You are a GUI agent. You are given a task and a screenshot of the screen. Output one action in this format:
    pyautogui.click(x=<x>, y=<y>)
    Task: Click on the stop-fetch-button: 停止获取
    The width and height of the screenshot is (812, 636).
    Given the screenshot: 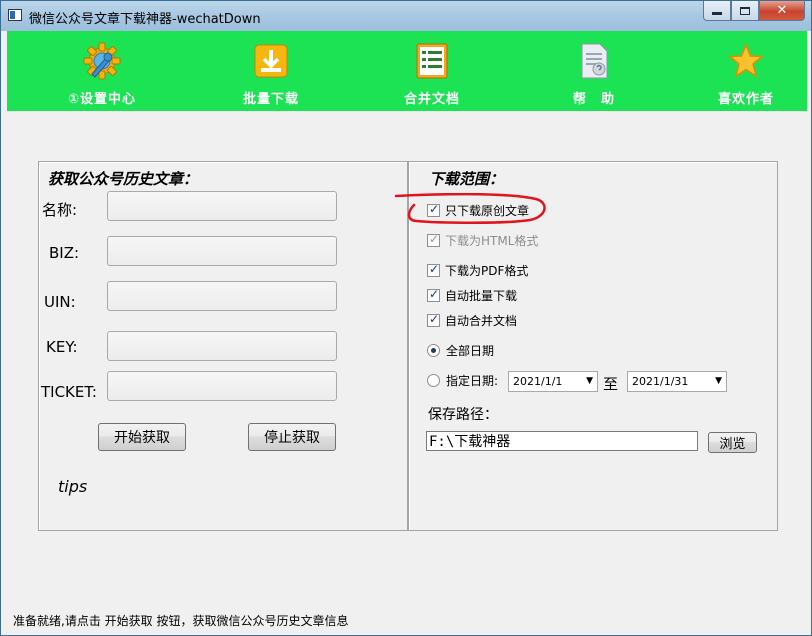 What is the action you would take?
    pyautogui.click(x=292, y=437)
    